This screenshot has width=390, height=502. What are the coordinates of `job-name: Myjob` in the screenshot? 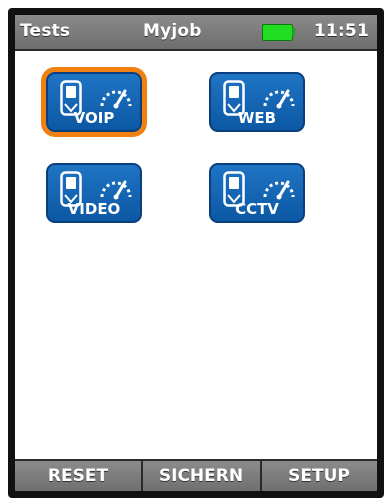 It's located at (172, 31).